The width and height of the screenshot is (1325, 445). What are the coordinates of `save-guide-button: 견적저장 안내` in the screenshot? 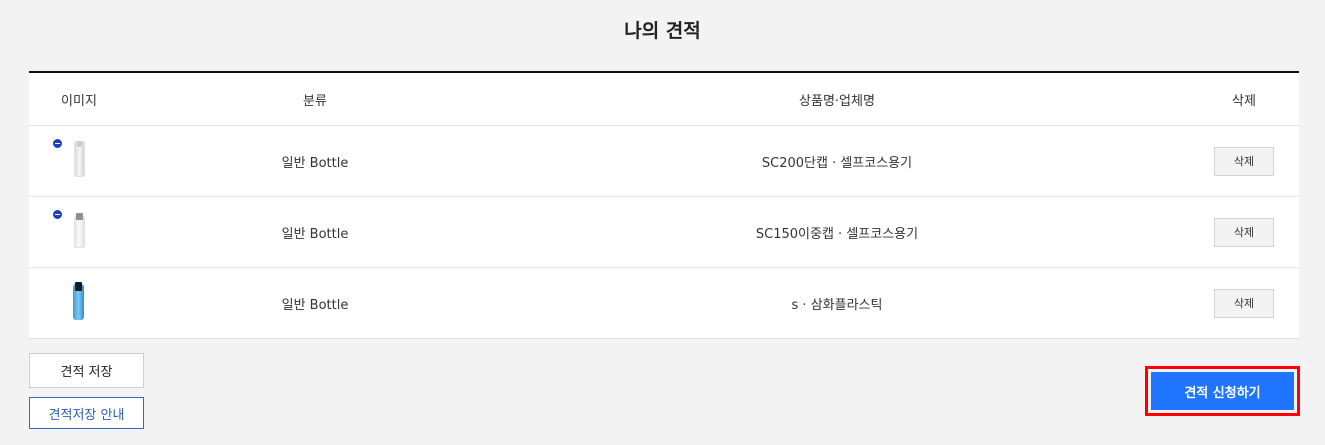 It's located at (86, 413).